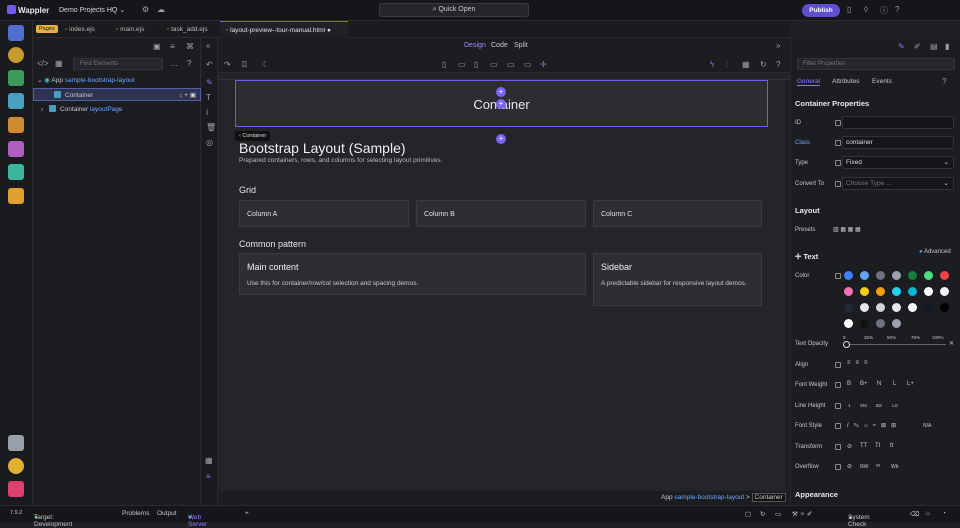  I want to click on preset-icons: ▥ ▦ ▦ ▦, so click(847, 229).